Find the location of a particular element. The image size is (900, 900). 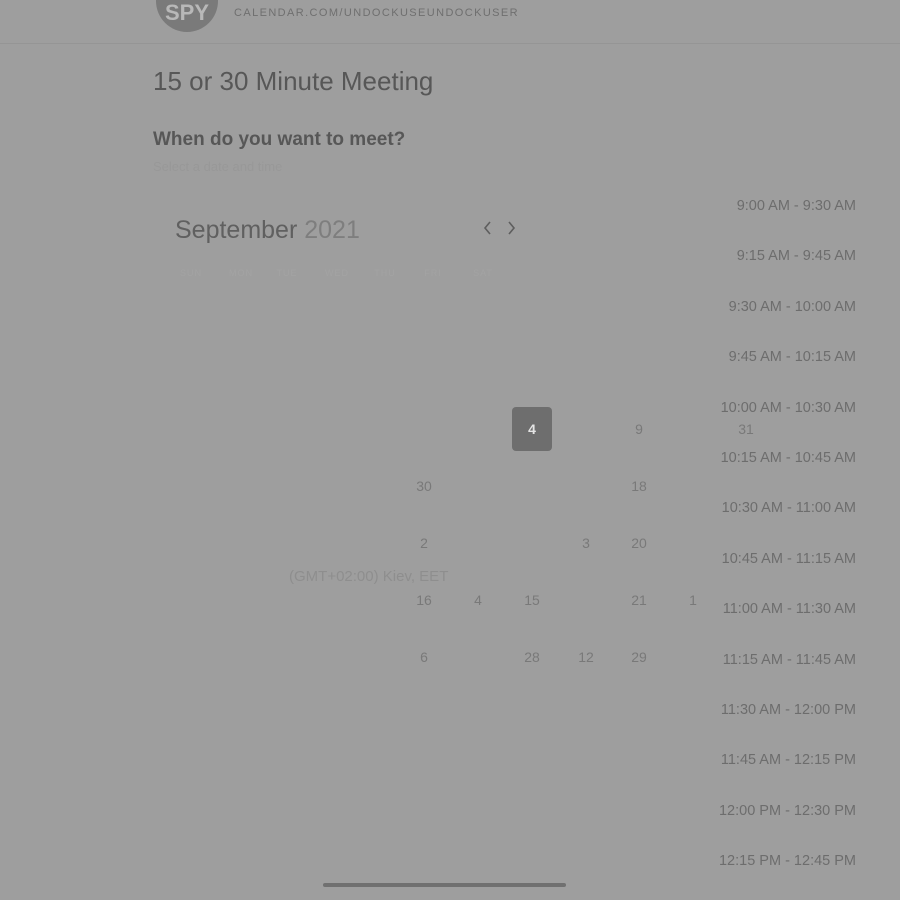

time-slot-button: 12:15 PM - 12:45 PM is located at coordinates (787, 865).